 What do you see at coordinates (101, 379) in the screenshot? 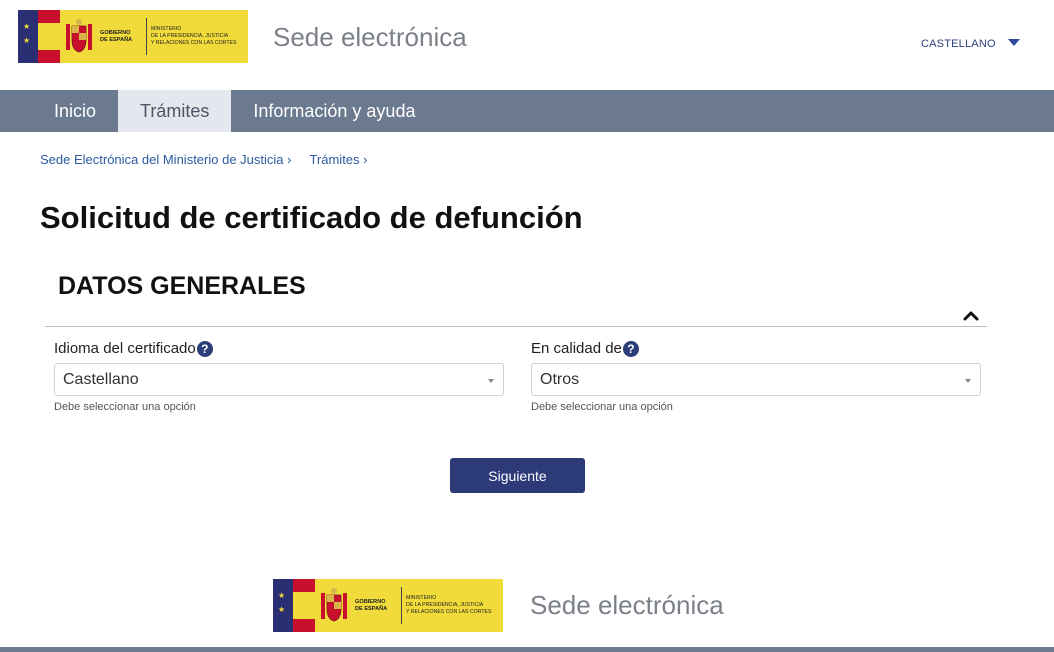
I see `language-select-value: Castellano` at bounding box center [101, 379].